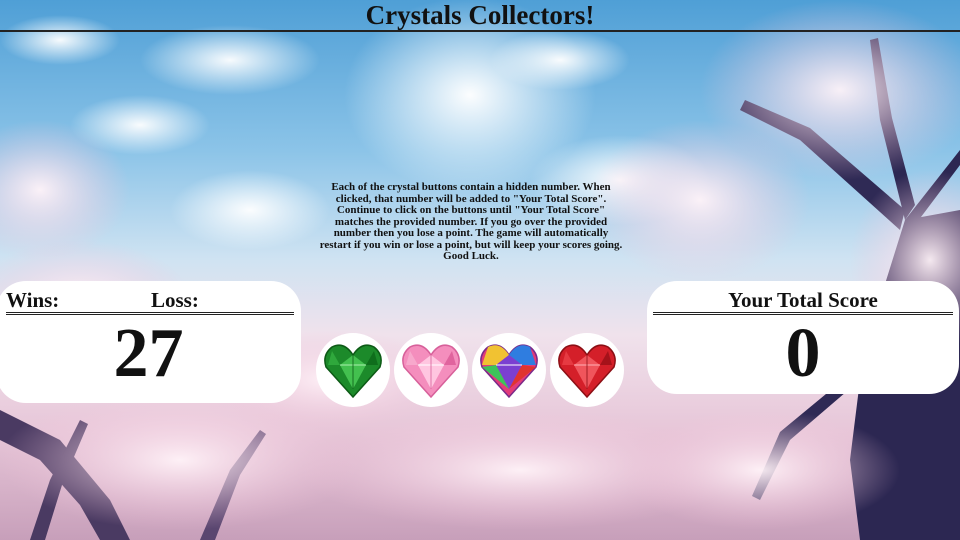  What do you see at coordinates (150, 302) in the screenshot?
I see `wins-loss-header: Wins: Loss:` at bounding box center [150, 302].